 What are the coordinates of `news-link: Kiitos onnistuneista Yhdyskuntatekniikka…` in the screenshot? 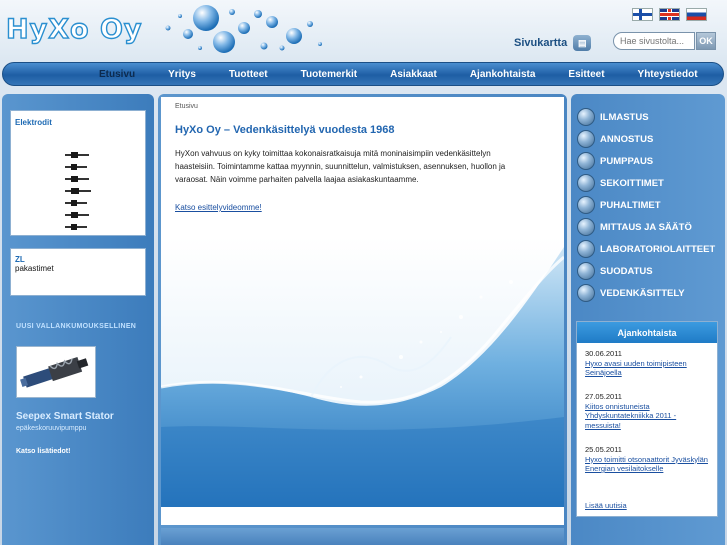 It's located at (648, 416).